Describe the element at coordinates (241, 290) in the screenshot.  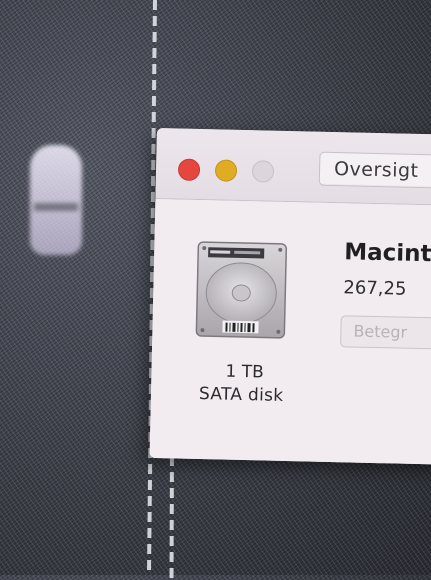
I see `hard-disk-icon` at that location.